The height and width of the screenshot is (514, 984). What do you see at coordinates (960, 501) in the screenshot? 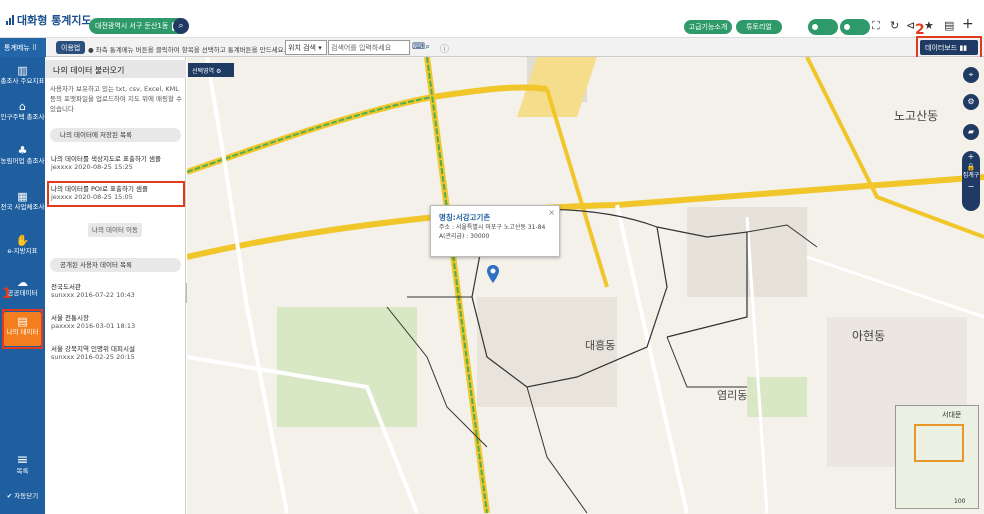
I see `map-scale: 100` at bounding box center [960, 501].